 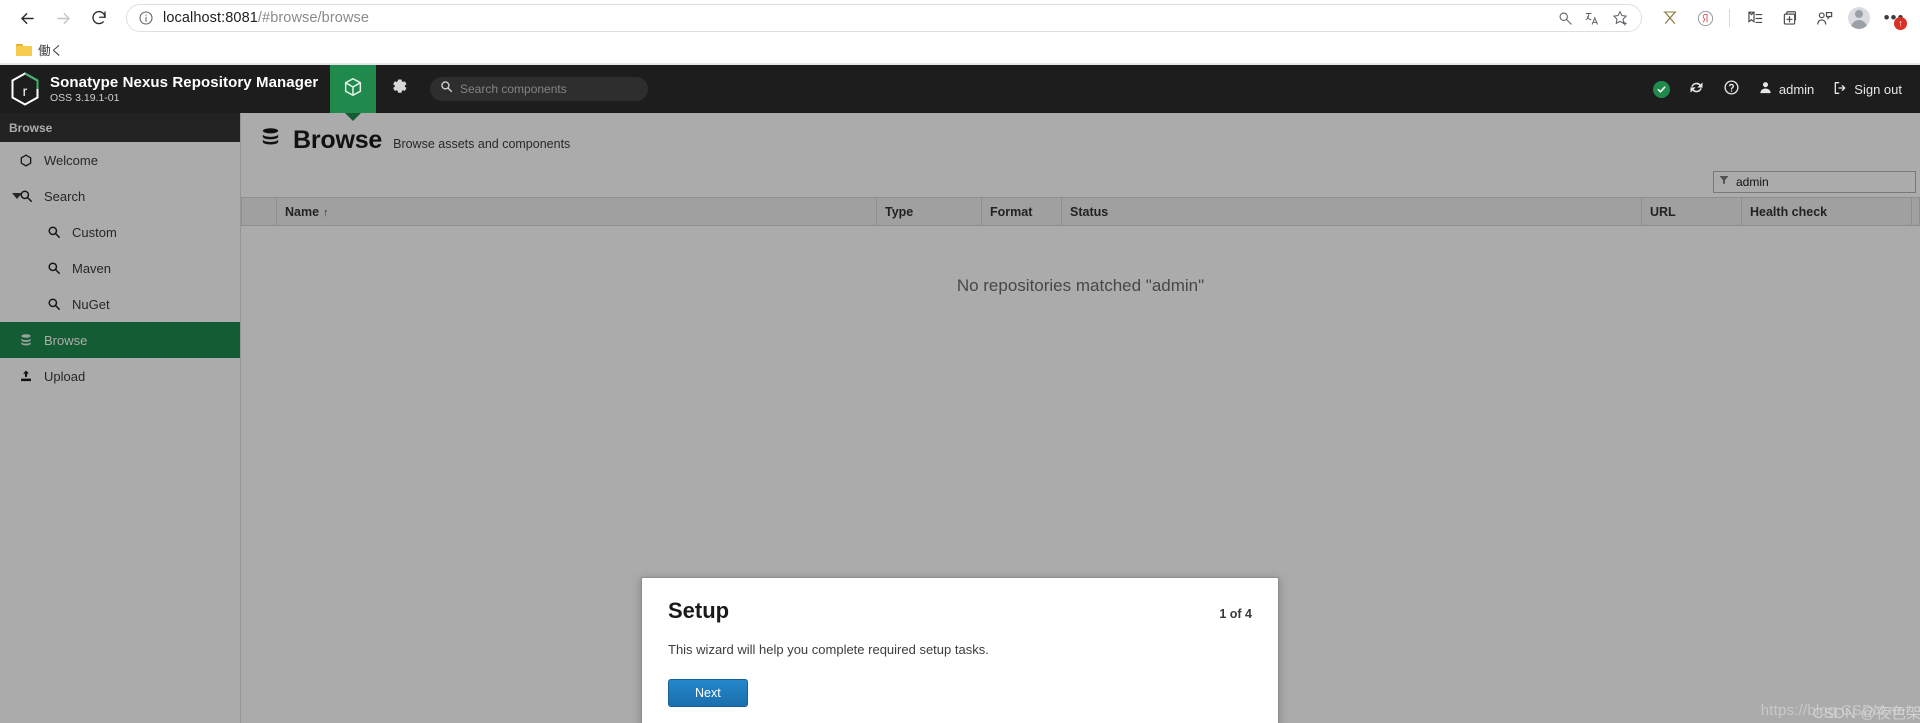 What do you see at coordinates (708, 693) in the screenshot?
I see `next-button: Next` at bounding box center [708, 693].